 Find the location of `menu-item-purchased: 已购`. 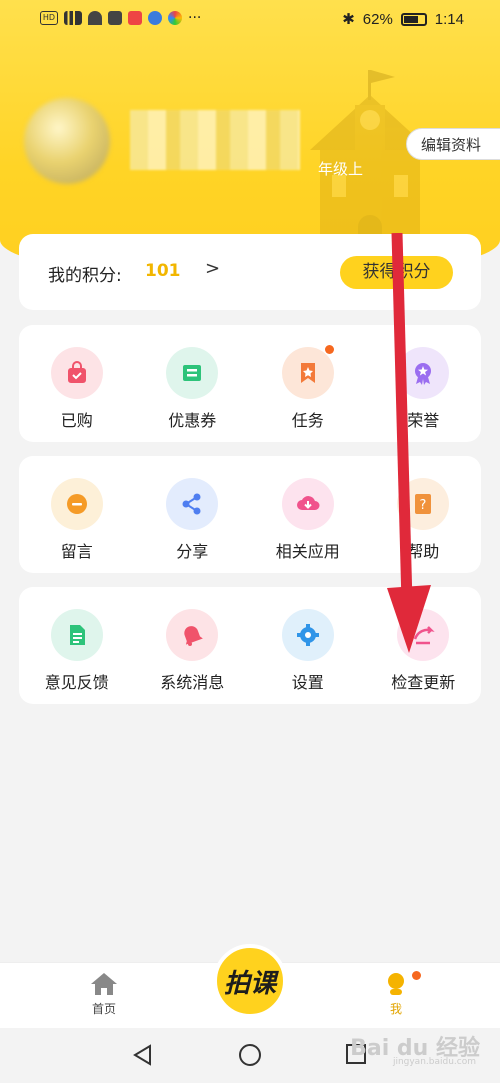

menu-item-purchased: 已购 is located at coordinates (77, 383).